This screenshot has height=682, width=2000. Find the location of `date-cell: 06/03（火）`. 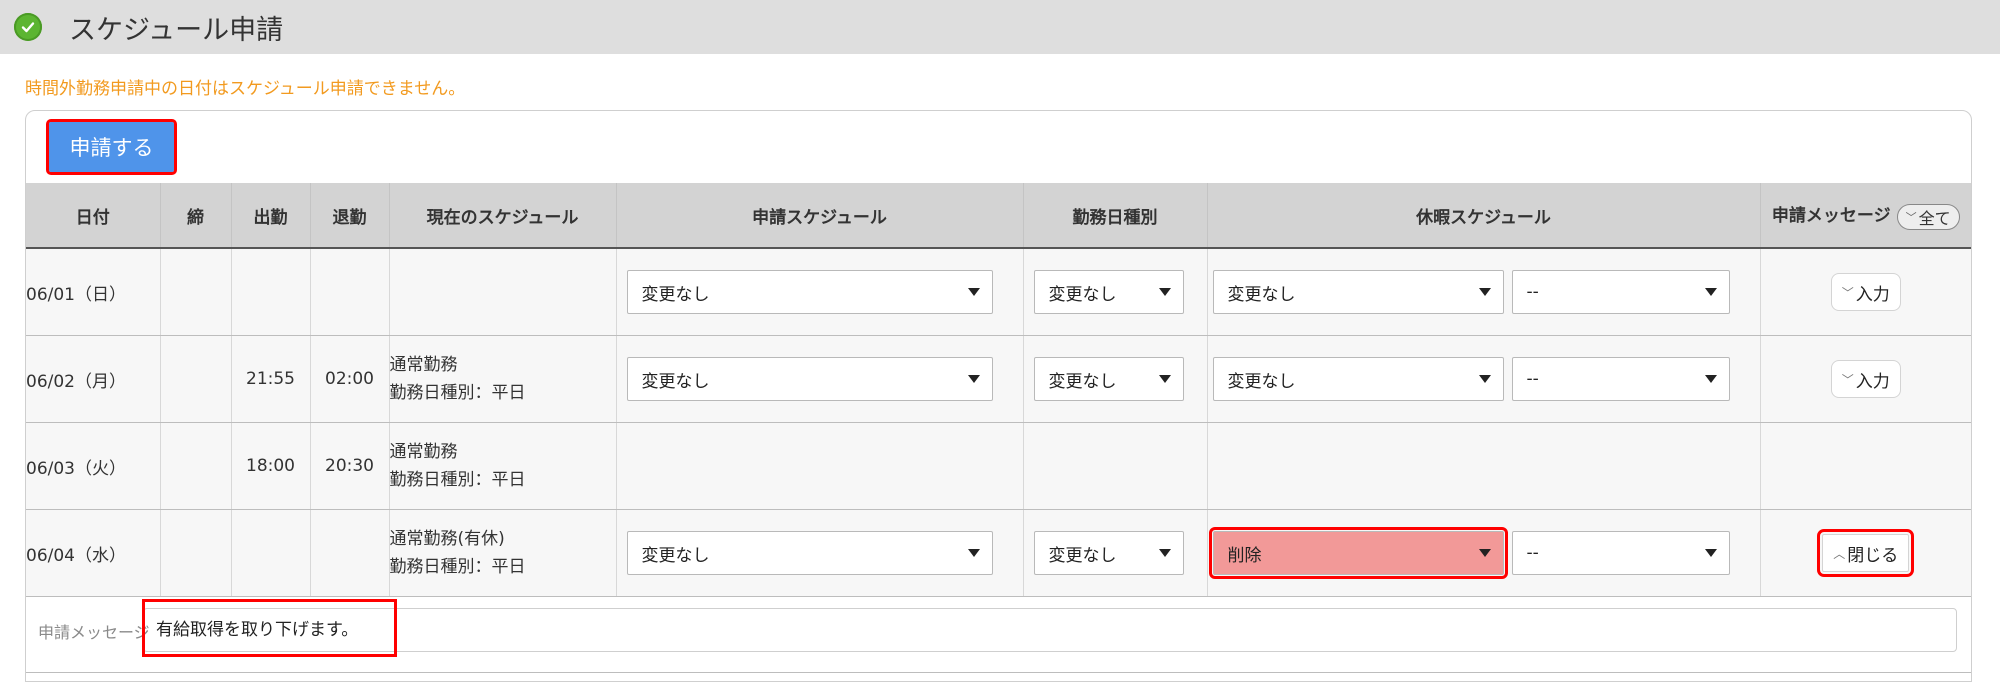

date-cell: 06/03（火） is located at coordinates (93, 466).